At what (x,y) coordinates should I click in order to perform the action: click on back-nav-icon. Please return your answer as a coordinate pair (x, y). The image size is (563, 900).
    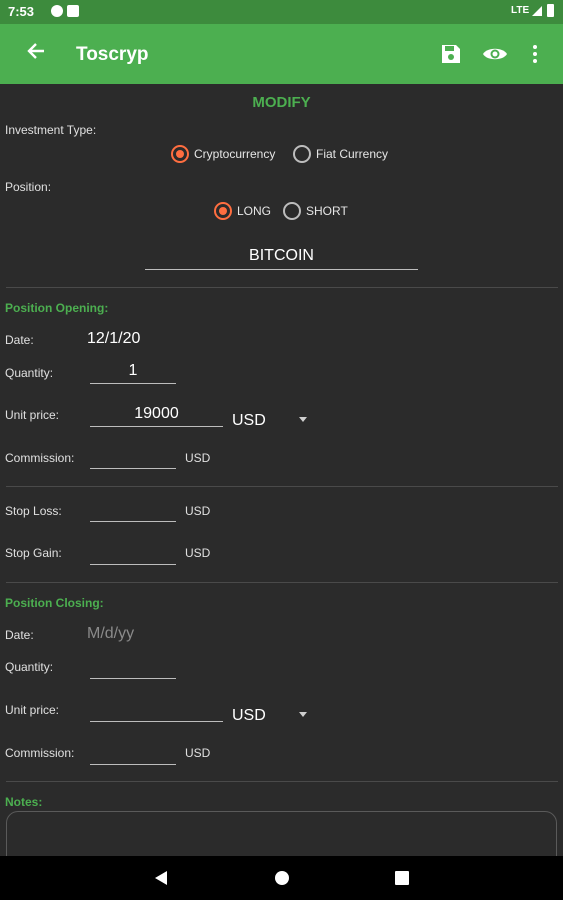
    Looking at the image, I should click on (161, 878).